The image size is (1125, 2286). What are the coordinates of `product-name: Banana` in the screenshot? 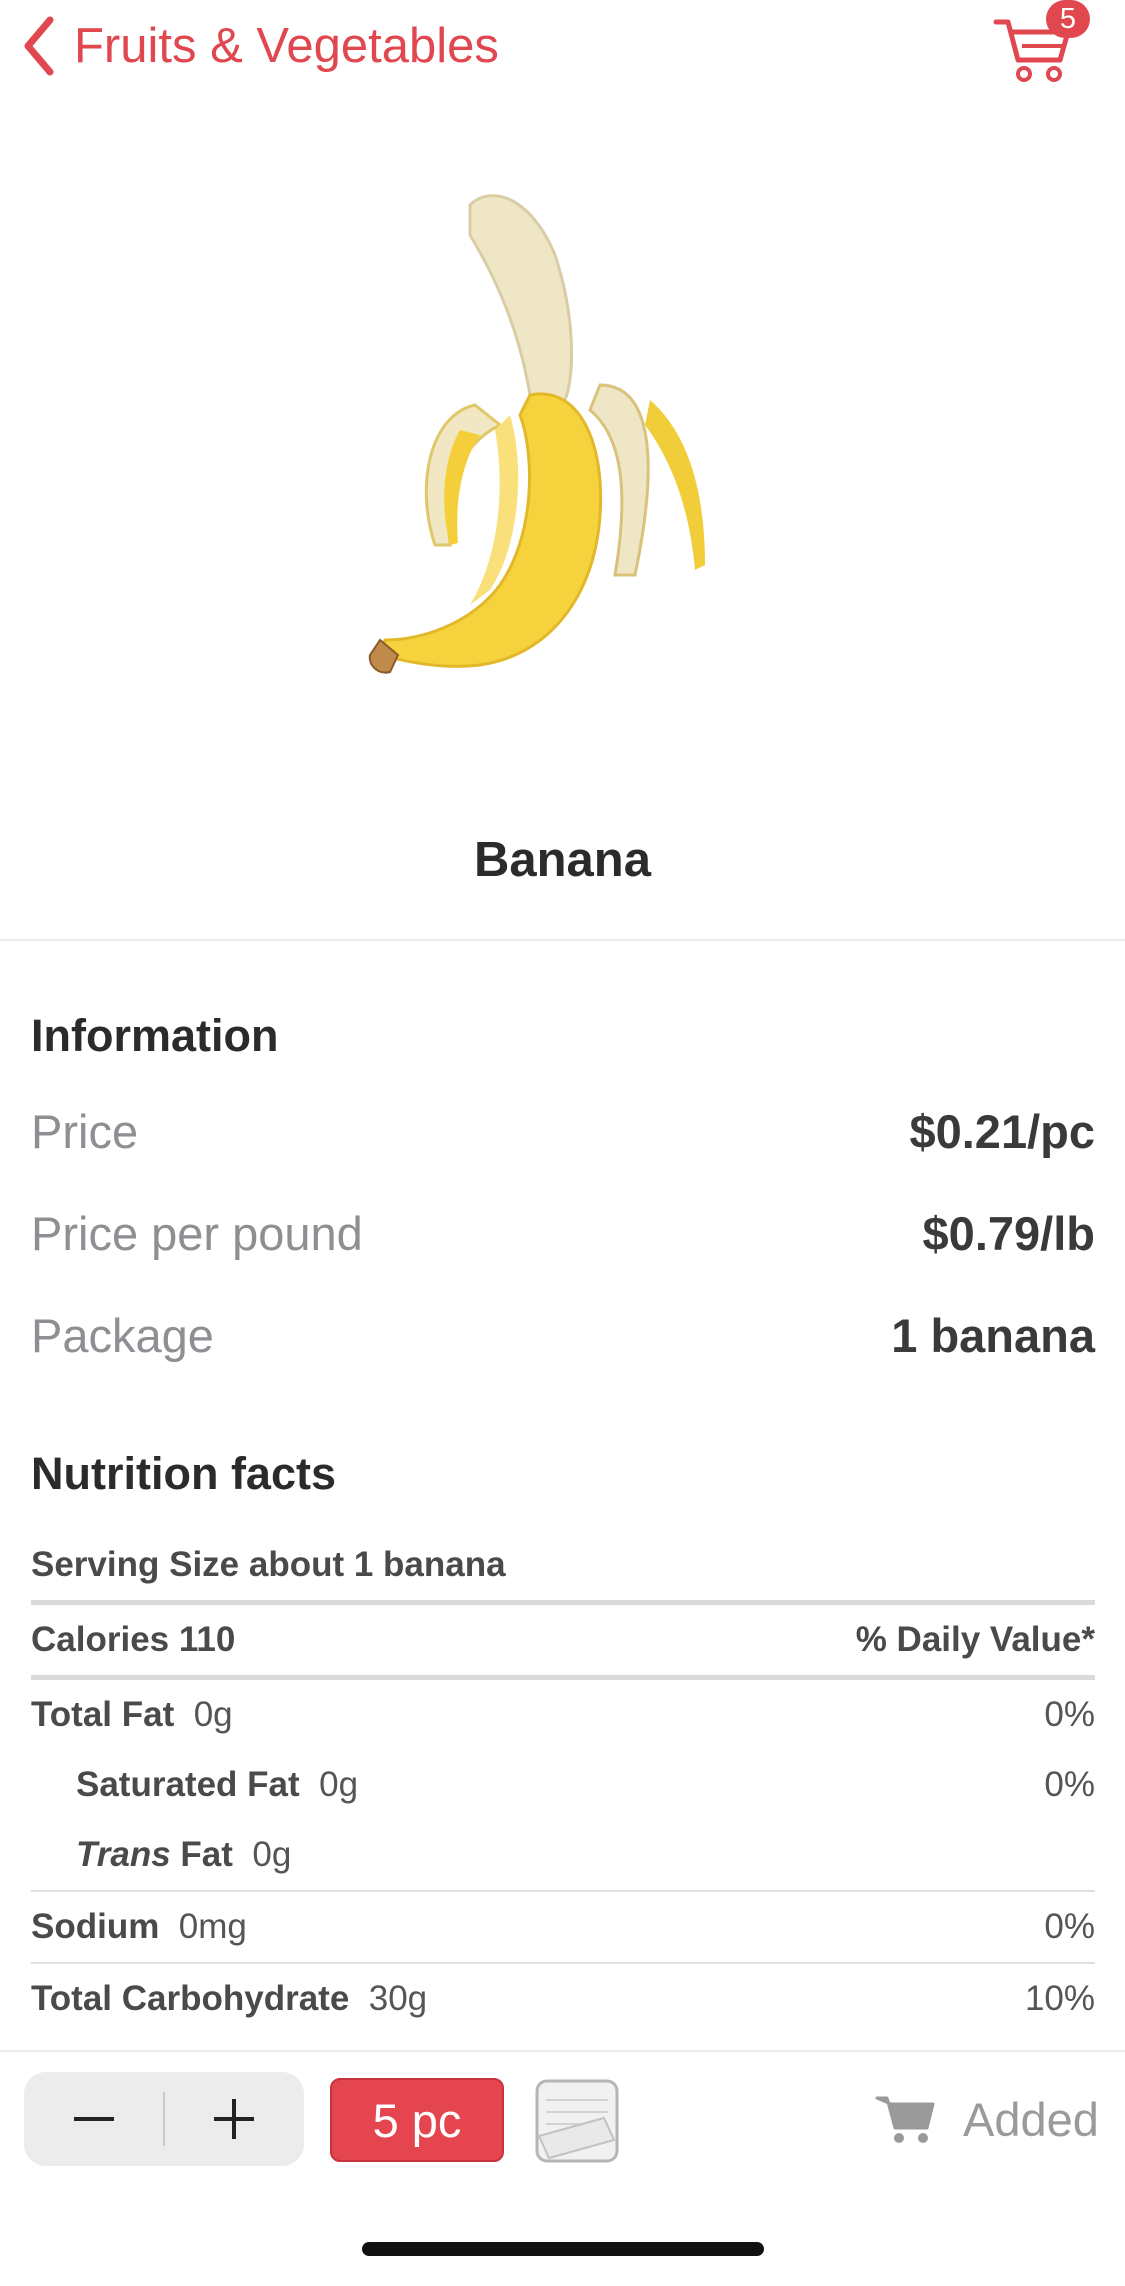 It's located at (562, 860).